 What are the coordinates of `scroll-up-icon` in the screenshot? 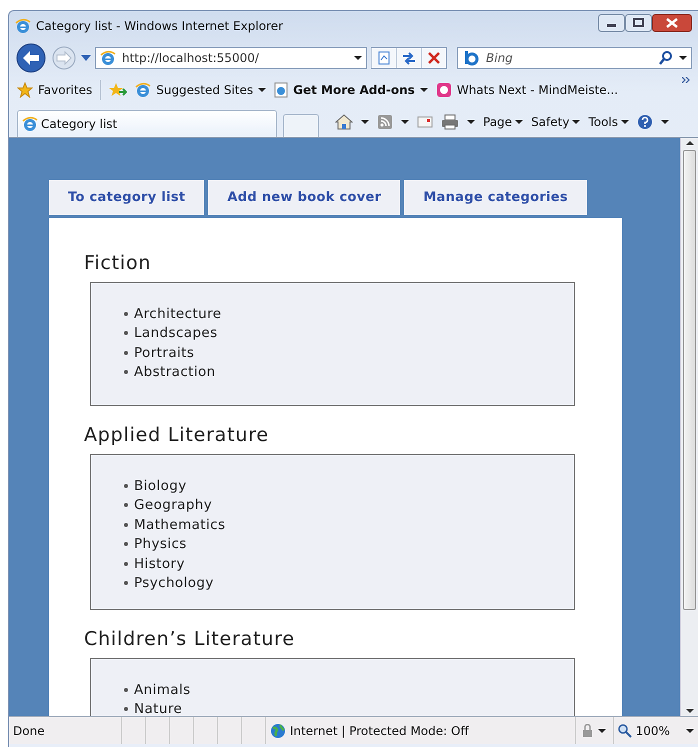 It's located at (689, 143).